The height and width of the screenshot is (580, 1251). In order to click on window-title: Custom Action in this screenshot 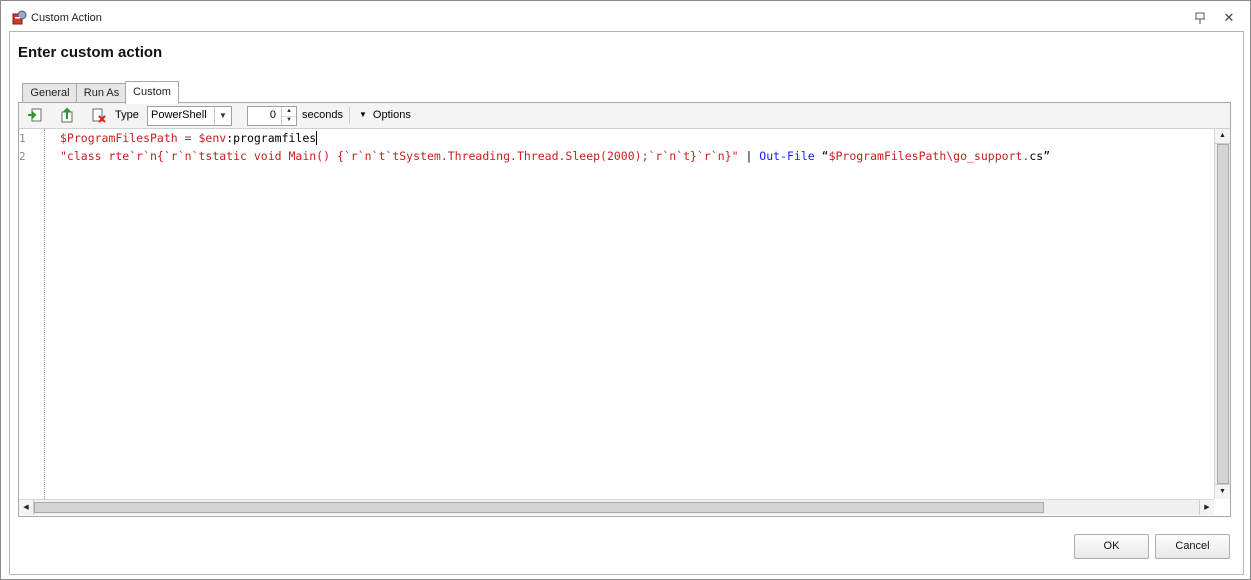, I will do `click(66, 18)`.